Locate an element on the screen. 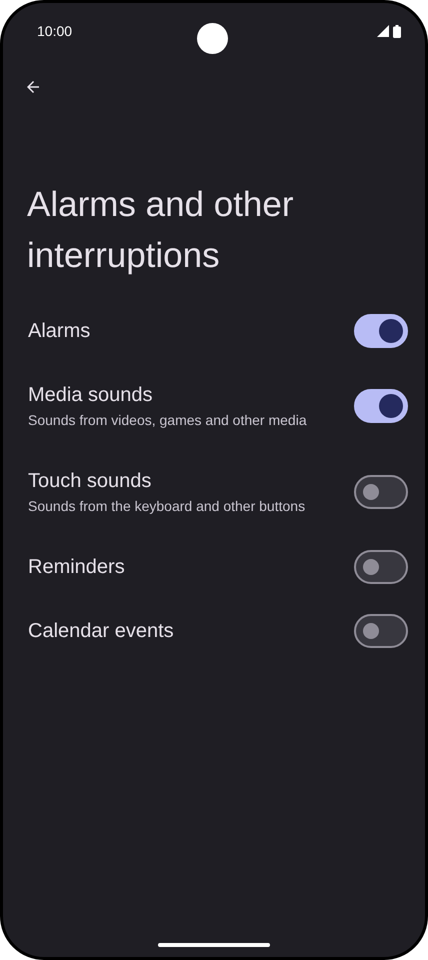 This screenshot has width=428, height=960. status-time: 10:00 is located at coordinates (54, 31).